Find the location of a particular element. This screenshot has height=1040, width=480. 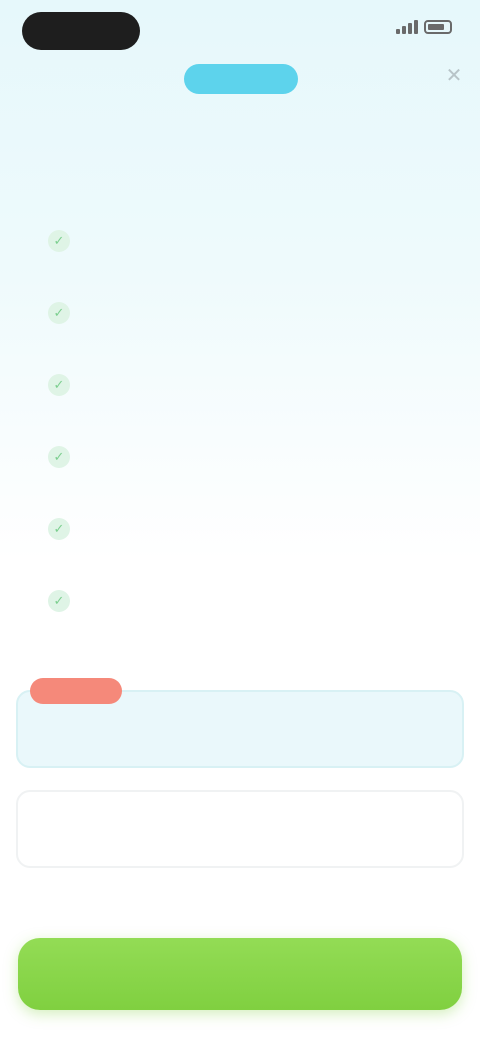

discount-badge is located at coordinates (76, 691).